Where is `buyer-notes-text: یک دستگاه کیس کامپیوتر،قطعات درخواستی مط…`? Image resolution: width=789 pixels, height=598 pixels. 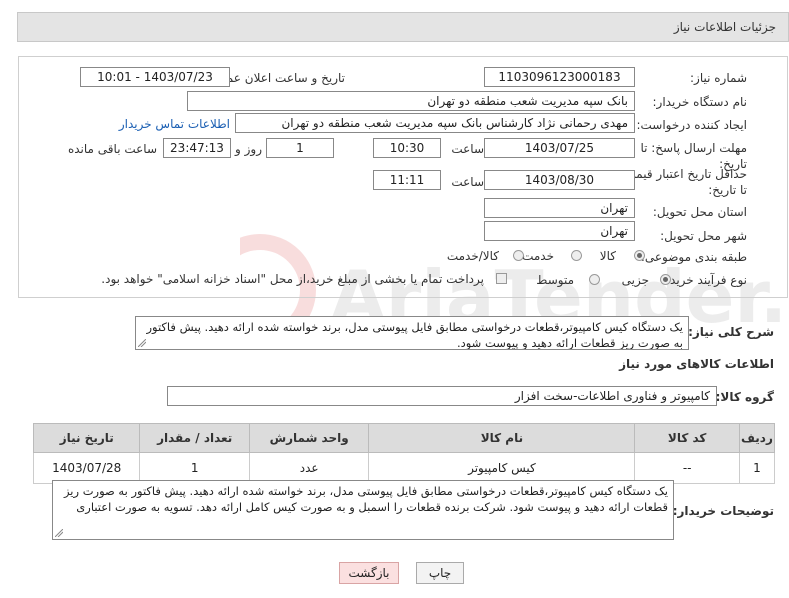
buyer-notes-text: یک دستگاه کیس کامپیوتر،قطعات درخواستی مط… is located at coordinates (365, 499).